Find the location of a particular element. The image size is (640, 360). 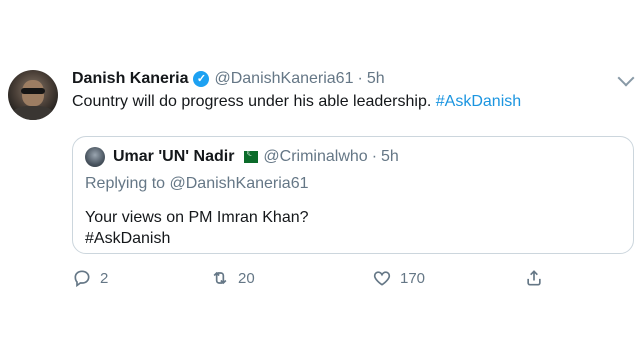

quoted-tweet-time: 5h is located at coordinates (390, 156).